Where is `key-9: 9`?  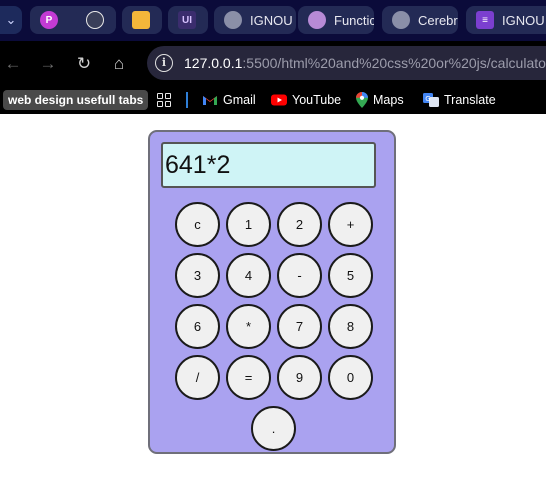 key-9: 9 is located at coordinates (299, 377).